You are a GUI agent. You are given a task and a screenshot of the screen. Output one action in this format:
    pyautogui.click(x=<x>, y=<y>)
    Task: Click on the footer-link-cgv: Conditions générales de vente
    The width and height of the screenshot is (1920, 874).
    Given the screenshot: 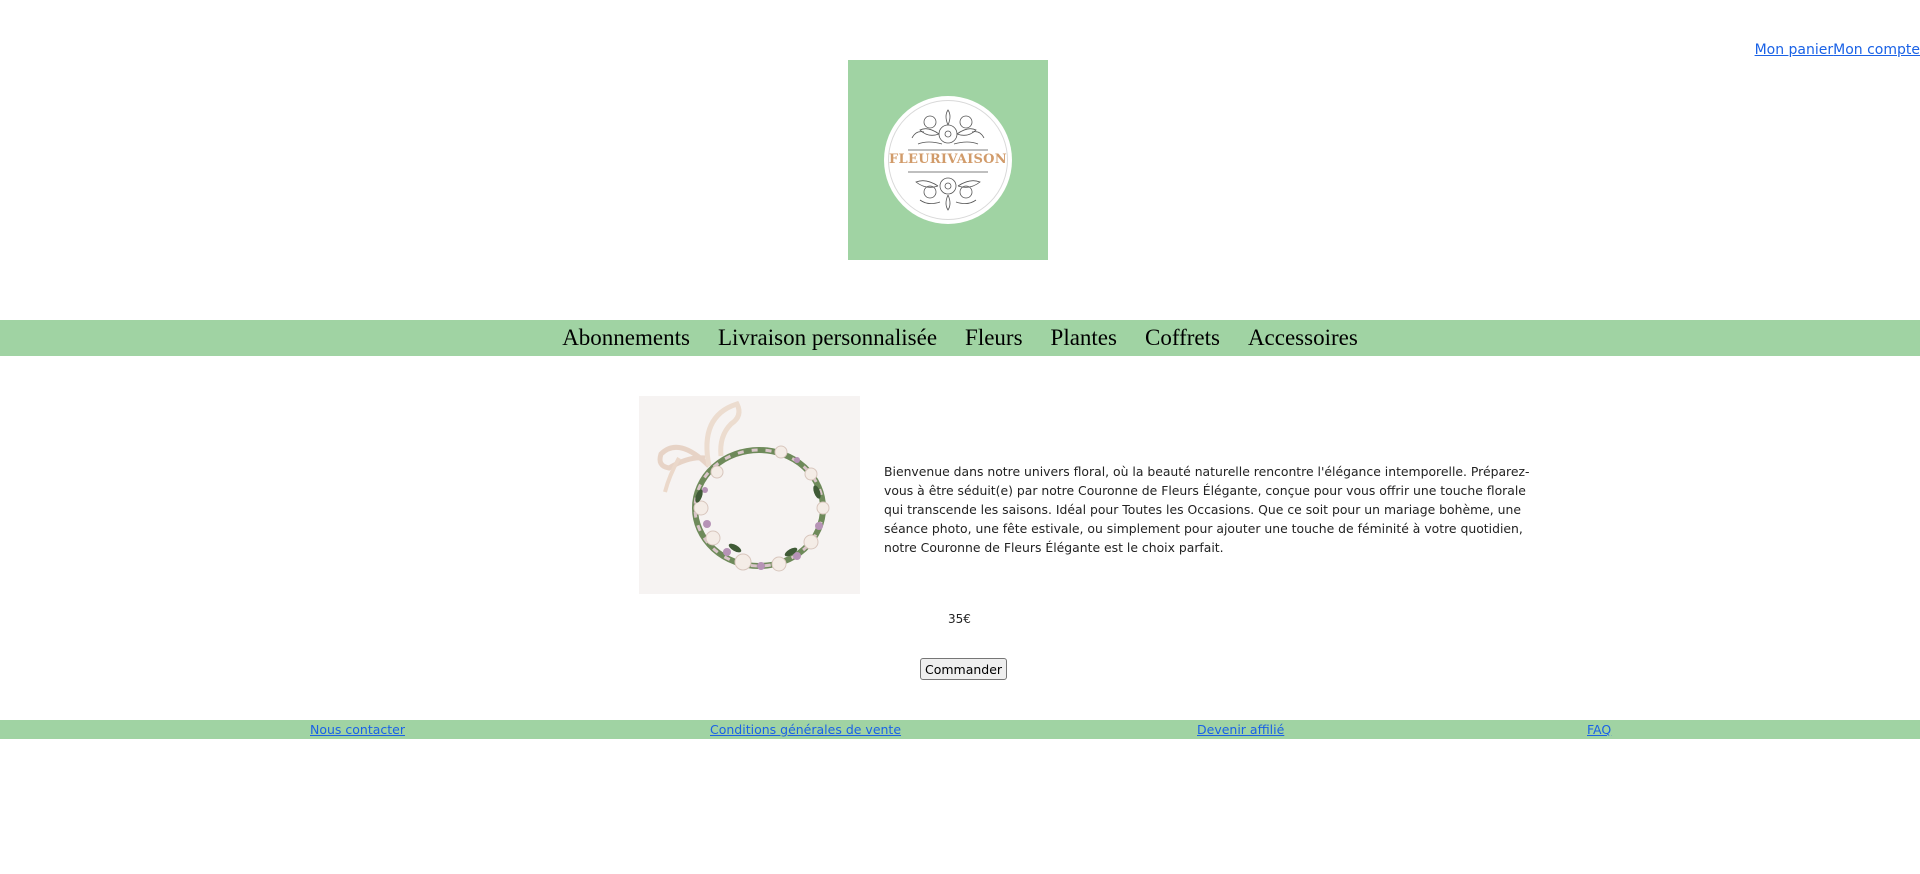 What is the action you would take?
    pyautogui.click(x=805, y=729)
    